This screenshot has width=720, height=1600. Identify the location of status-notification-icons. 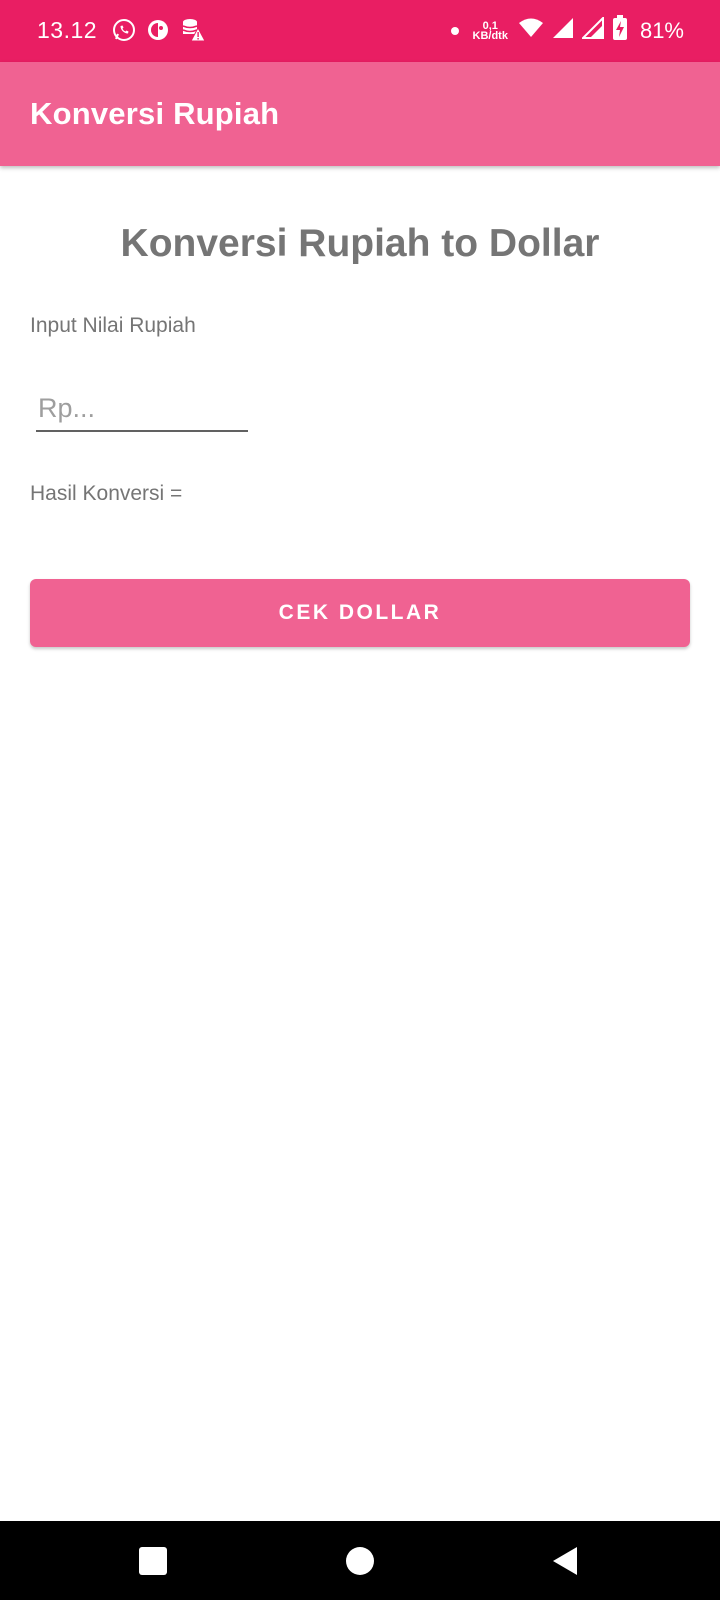
(159, 32).